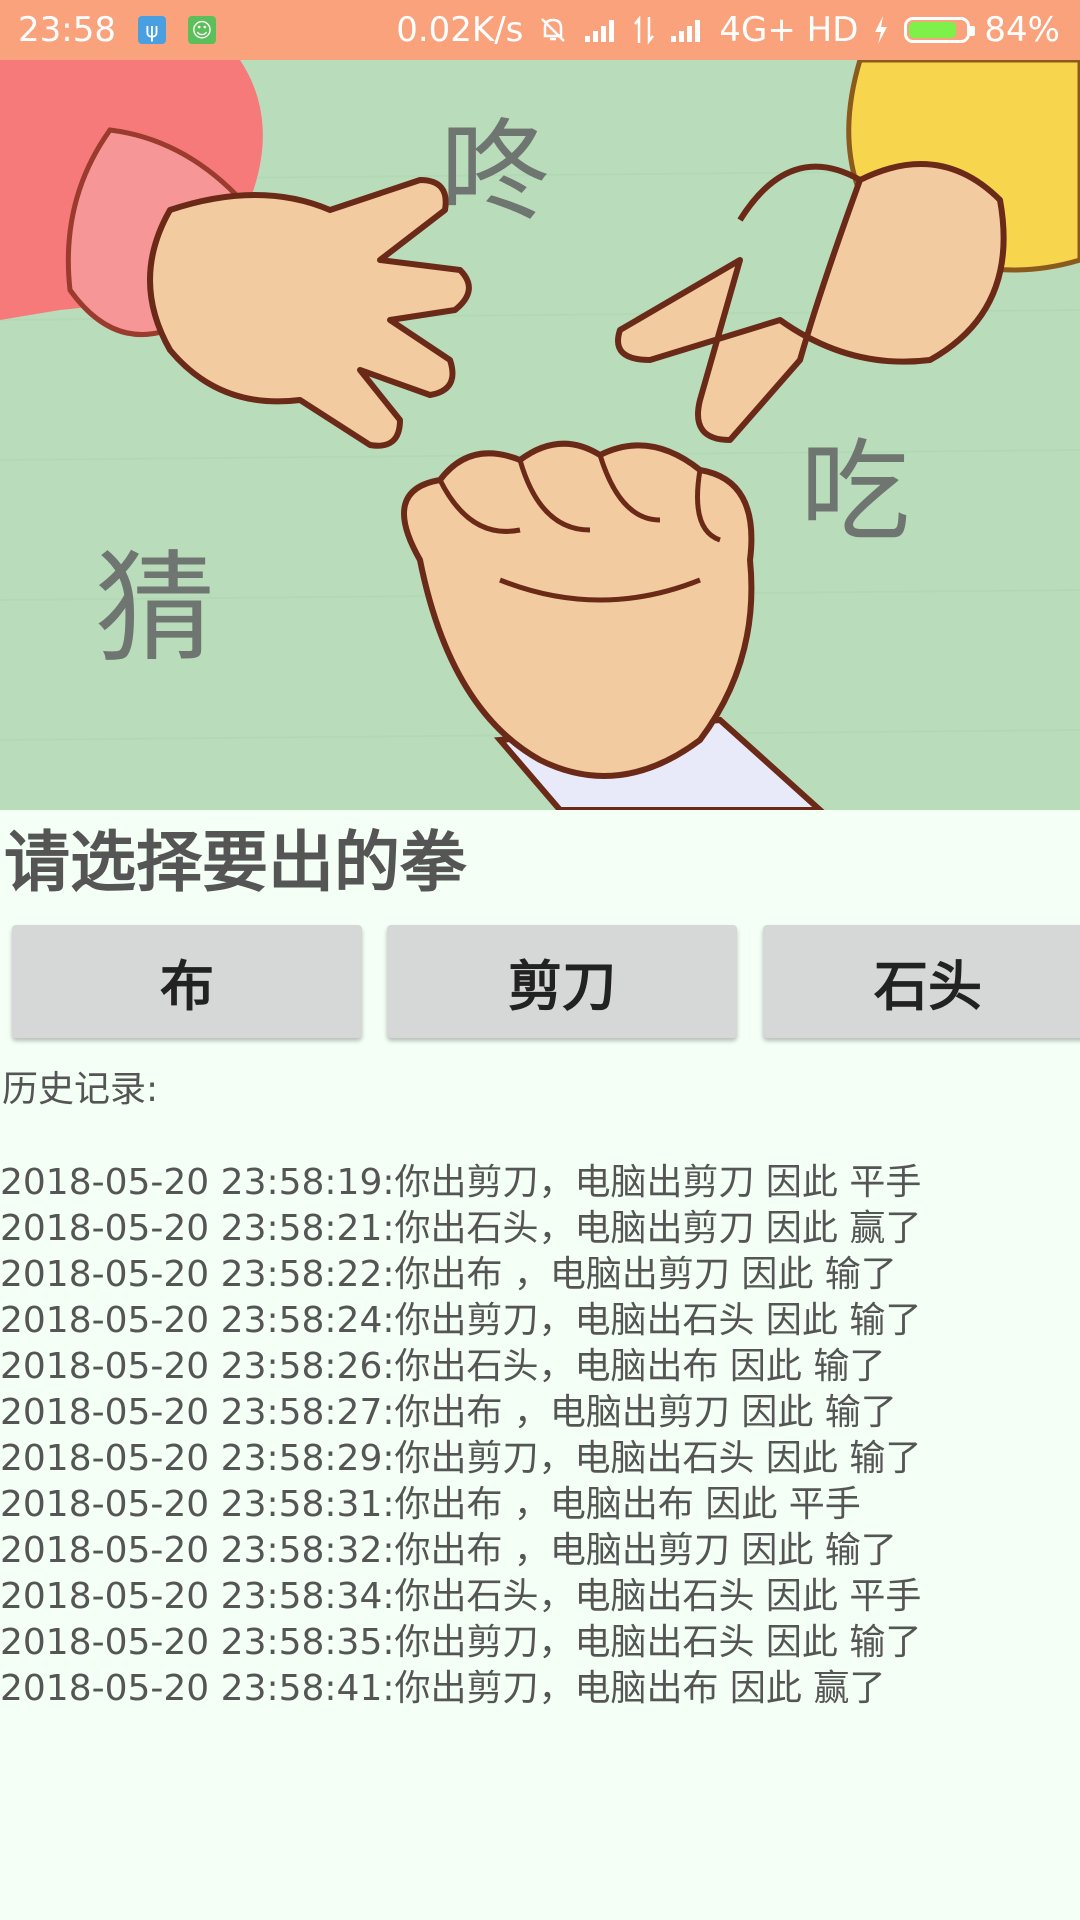 This screenshot has width=1080, height=1920. I want to click on rock-button: 石头, so click(921, 981).